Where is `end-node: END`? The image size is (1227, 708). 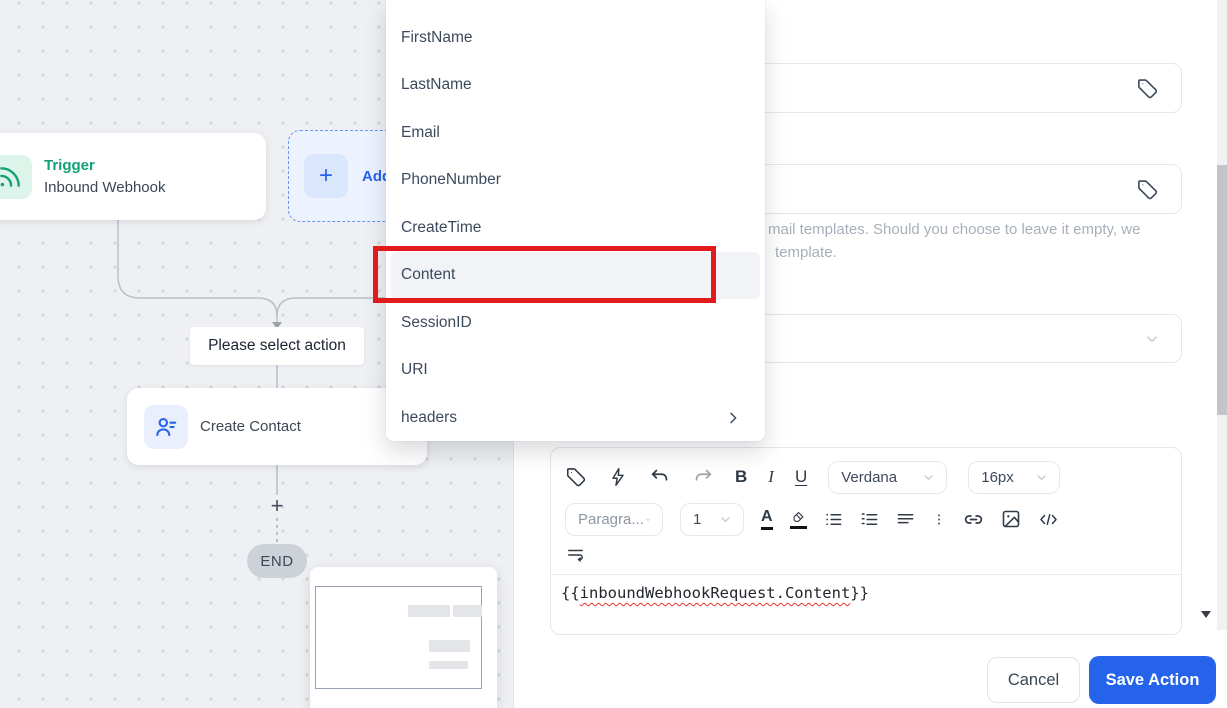 end-node: END is located at coordinates (277, 561).